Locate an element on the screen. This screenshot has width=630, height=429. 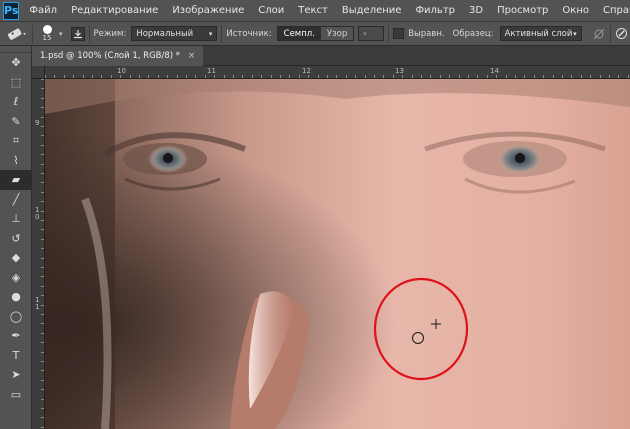
menu-type: Текст is located at coordinates (313, 10).